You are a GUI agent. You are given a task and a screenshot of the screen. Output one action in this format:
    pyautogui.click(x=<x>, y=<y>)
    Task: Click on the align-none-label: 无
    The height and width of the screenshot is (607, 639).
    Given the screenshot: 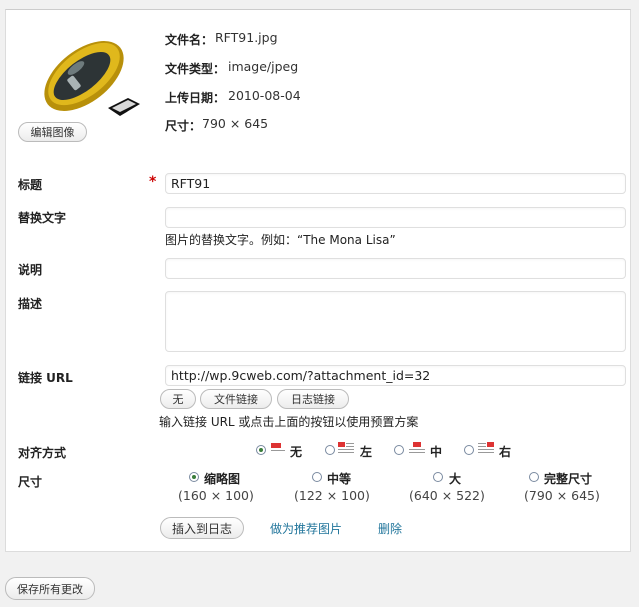 What is the action you would take?
    pyautogui.click(x=296, y=452)
    